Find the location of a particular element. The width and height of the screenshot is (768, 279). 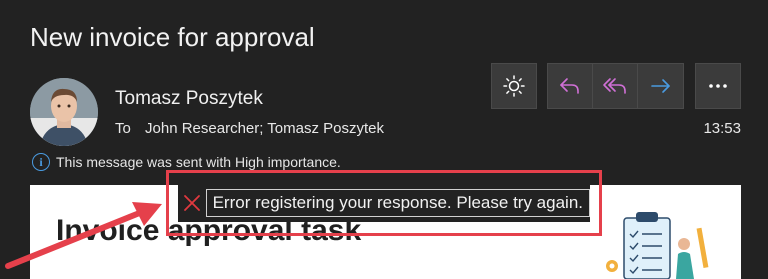

annotation-arrow-icon is located at coordinates (83, 235).